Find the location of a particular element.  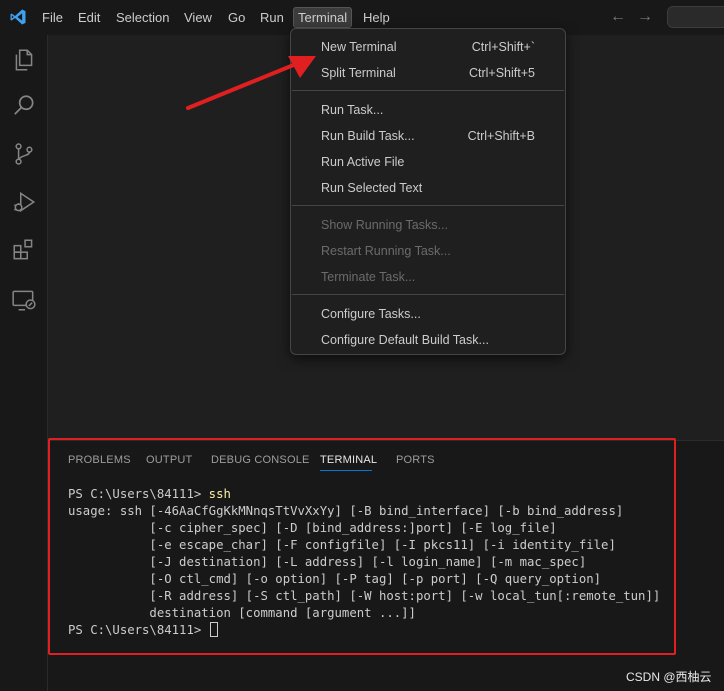

vscode-logo-icon is located at coordinates (18, 17).